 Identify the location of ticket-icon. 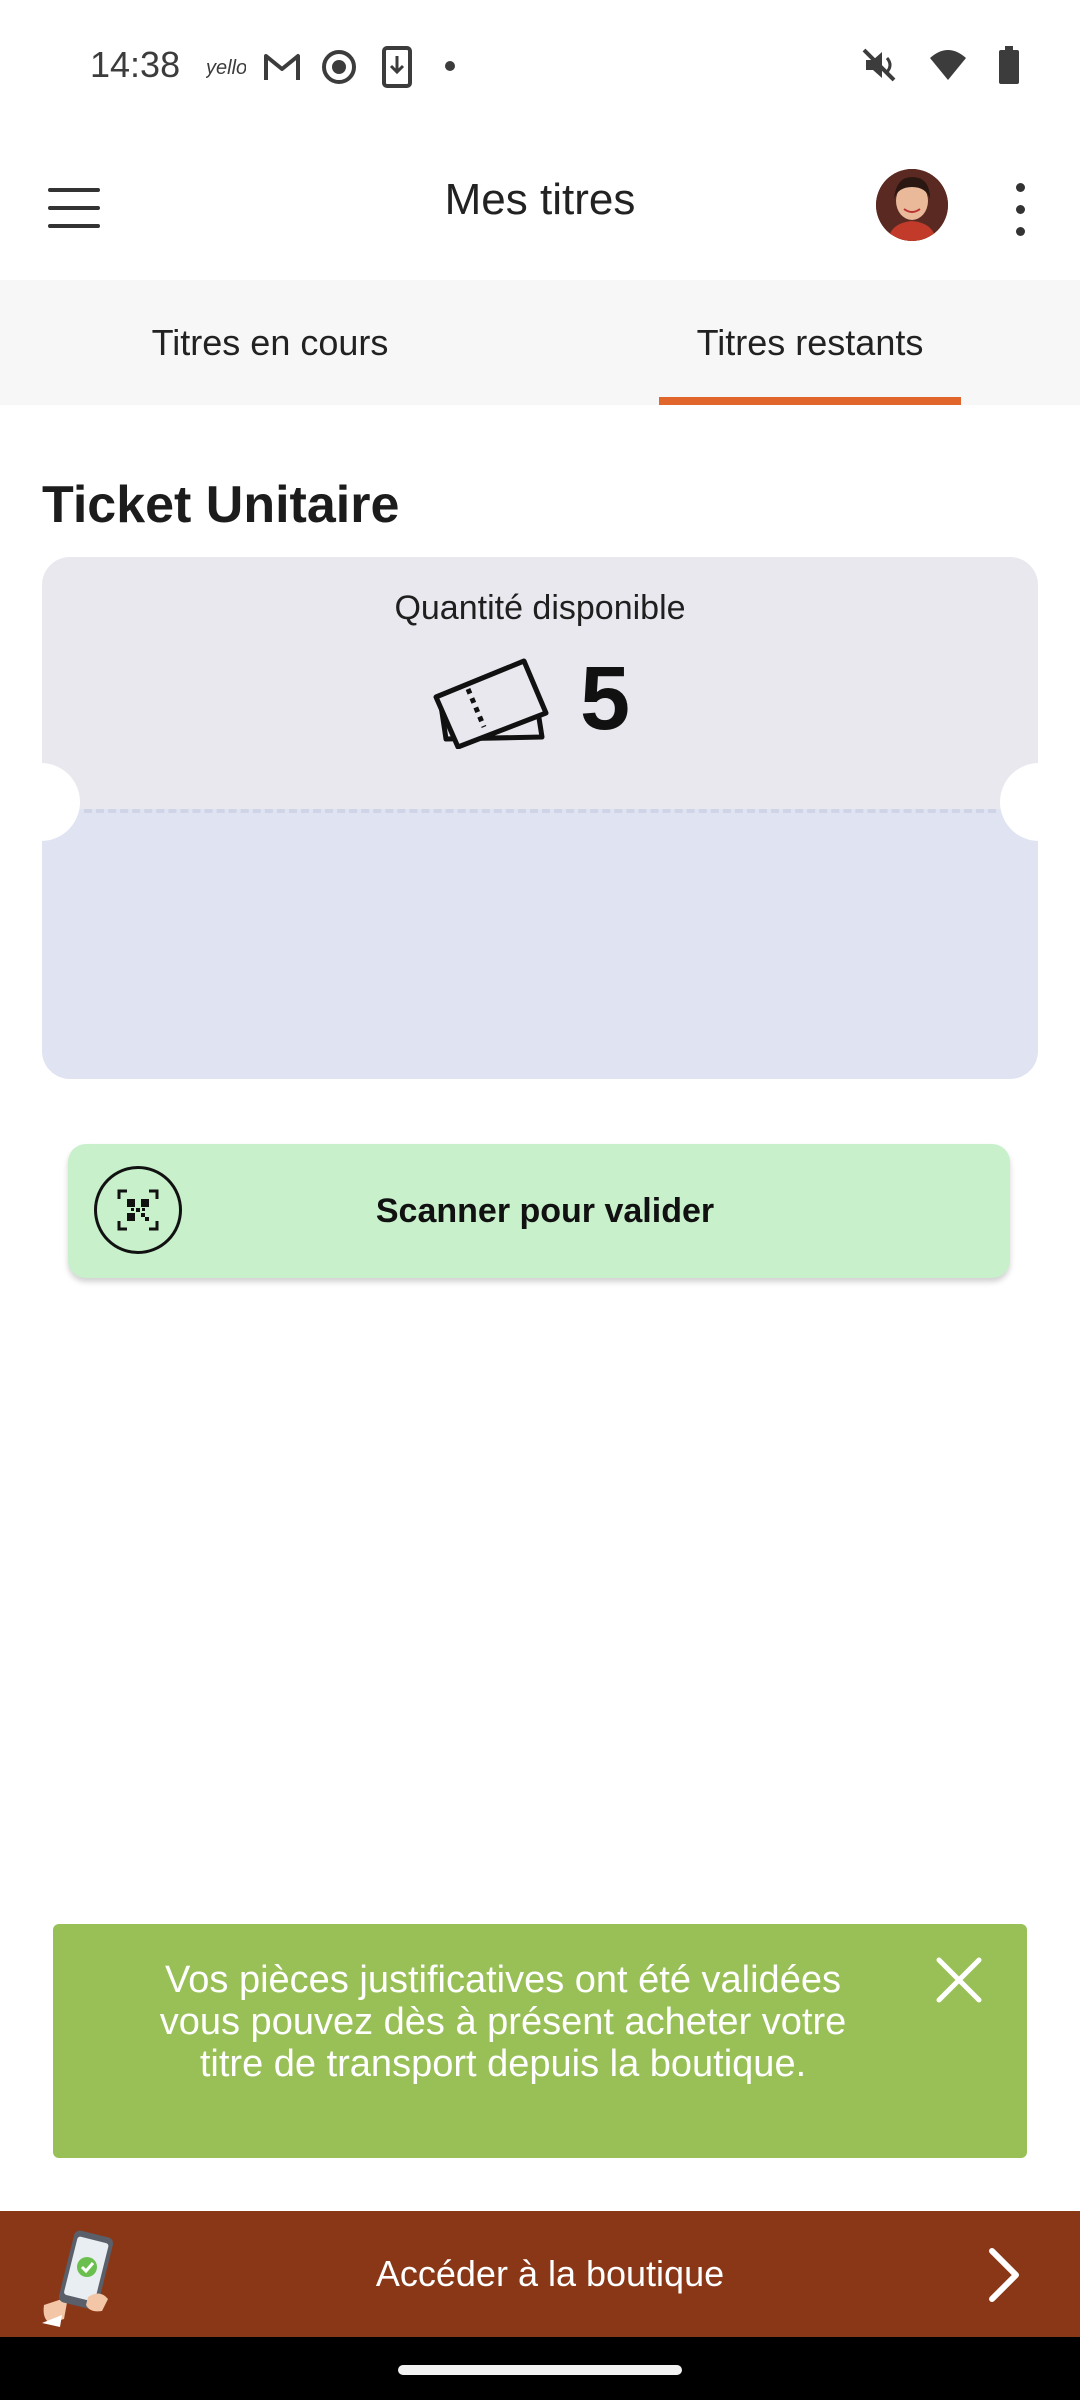
(491, 703).